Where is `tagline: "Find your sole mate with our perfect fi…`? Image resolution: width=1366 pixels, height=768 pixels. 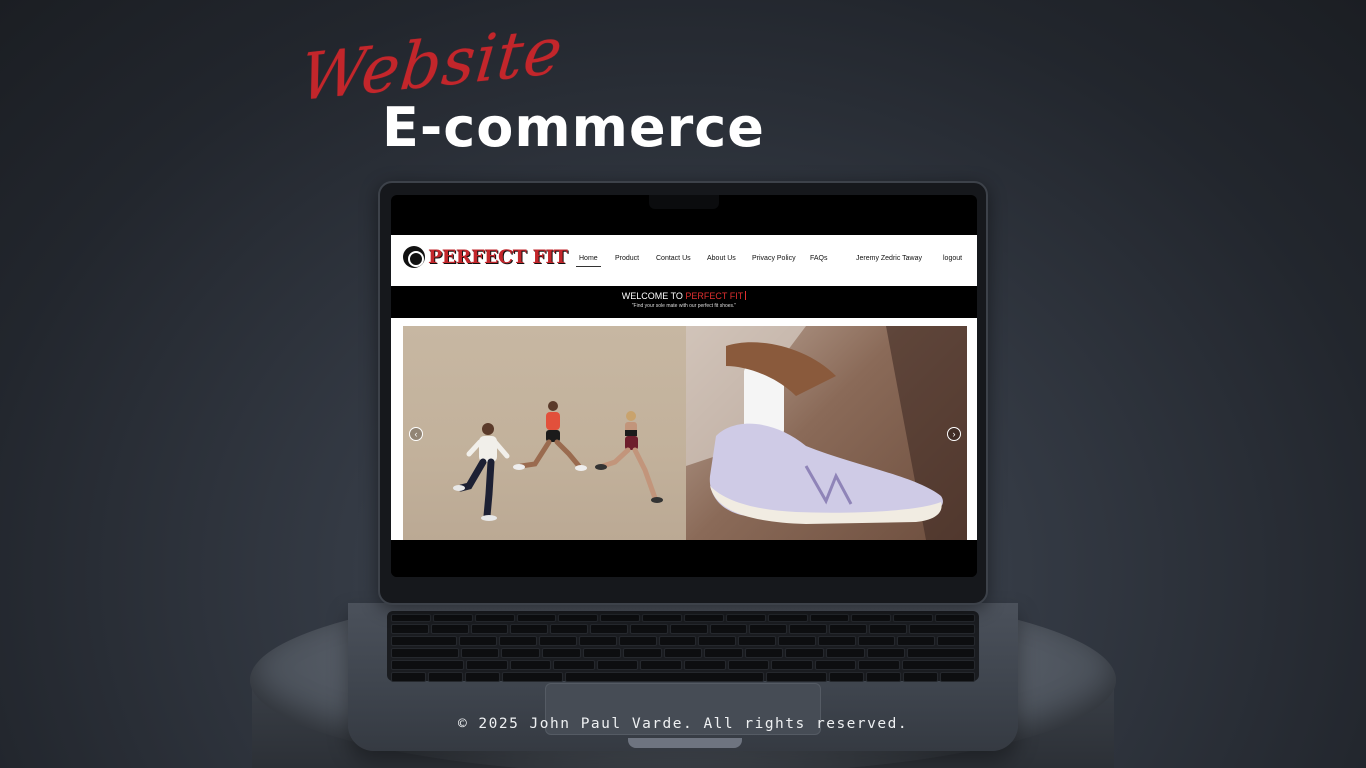
tagline: "Find your sole mate with our perfect fi… is located at coordinates (684, 306).